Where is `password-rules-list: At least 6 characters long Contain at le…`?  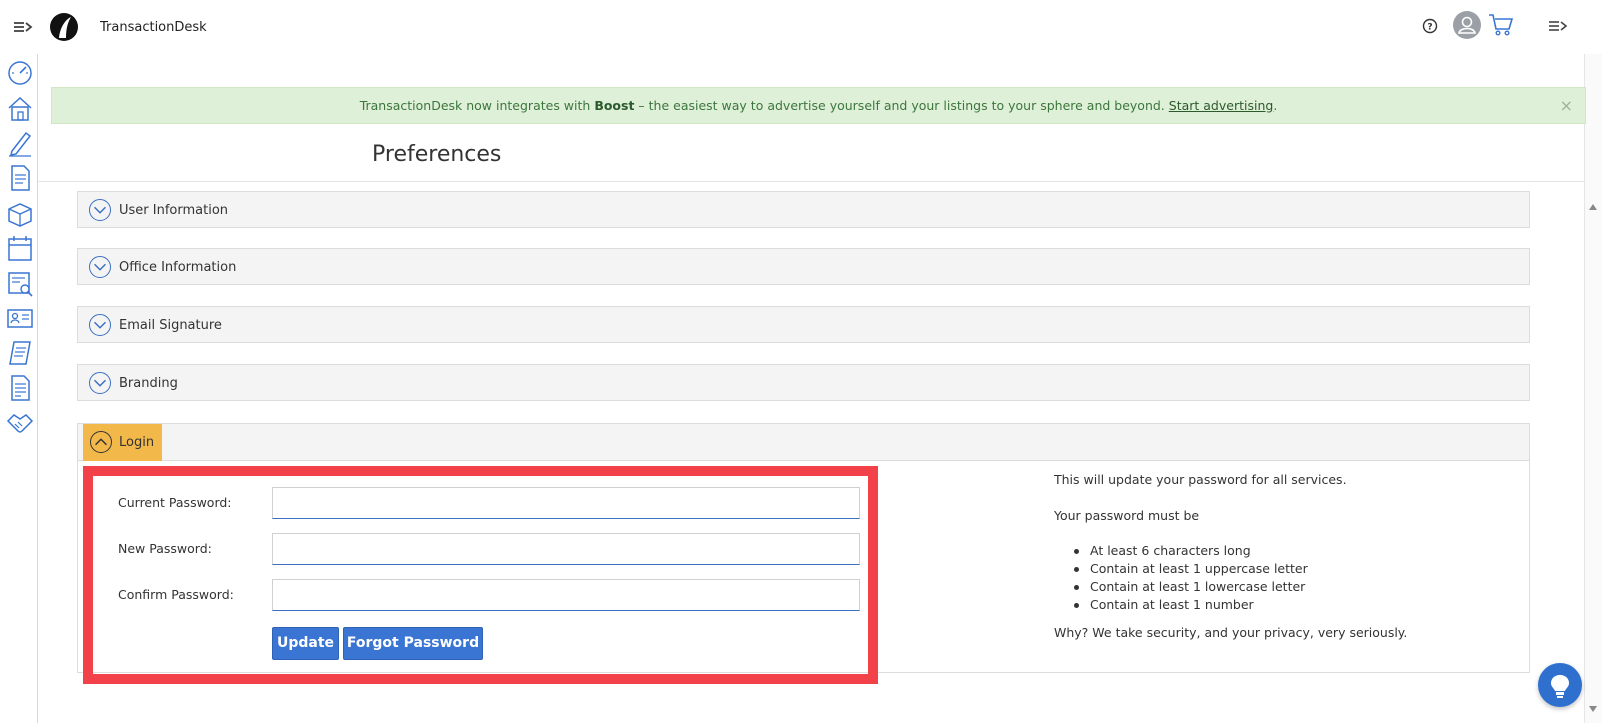
password-rules-list: At least 6 characters long Contain at le… is located at coordinates (1190, 579).